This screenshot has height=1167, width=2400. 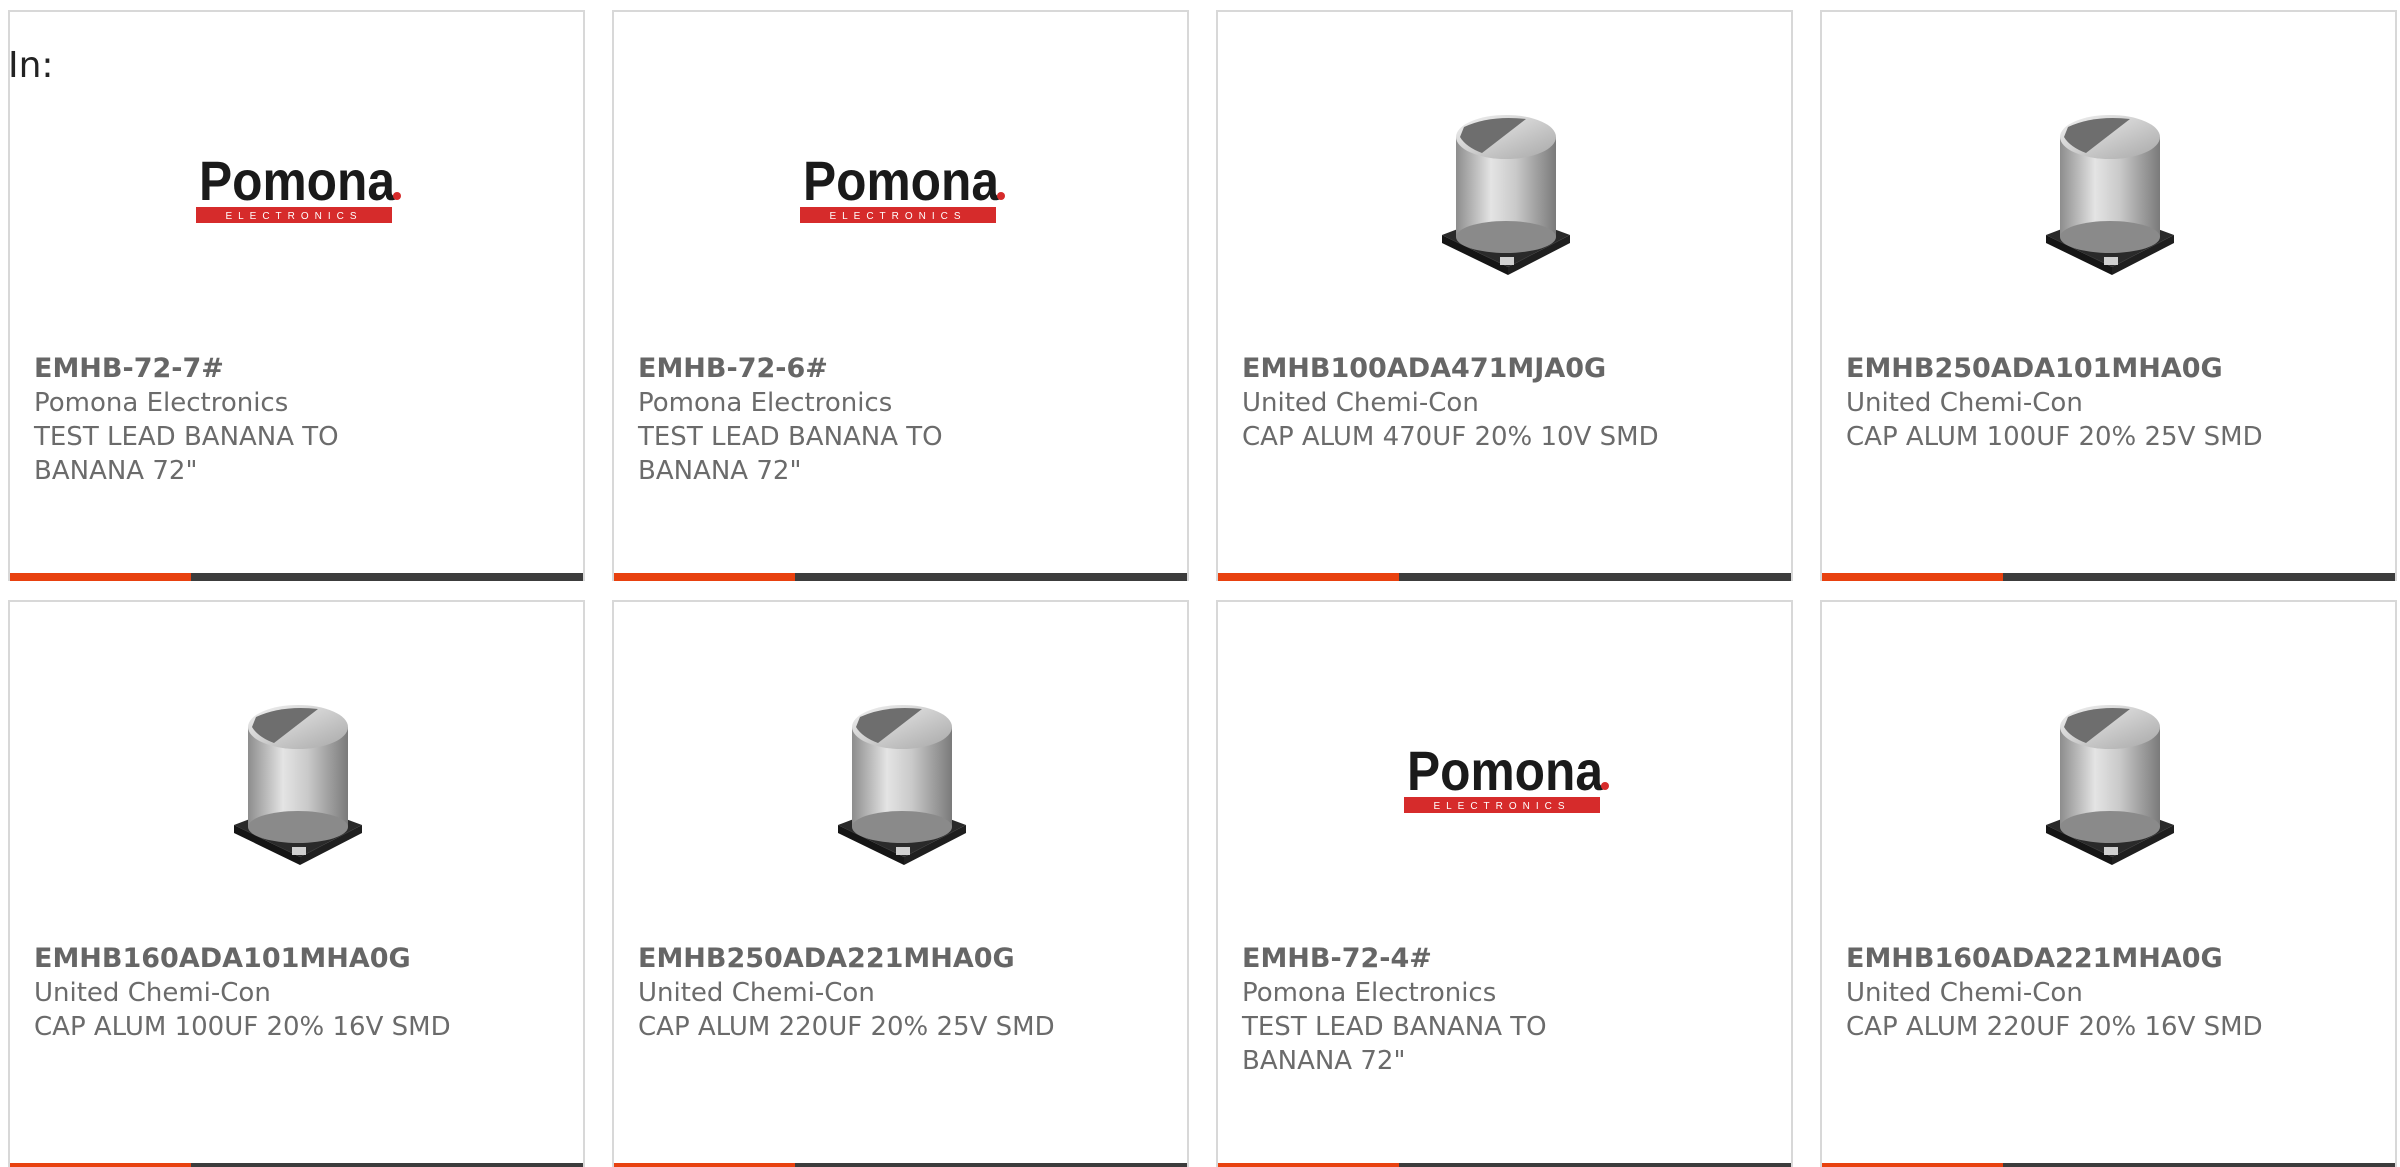 I want to click on part-number: EMHB-72-6#, so click(x=858, y=369).